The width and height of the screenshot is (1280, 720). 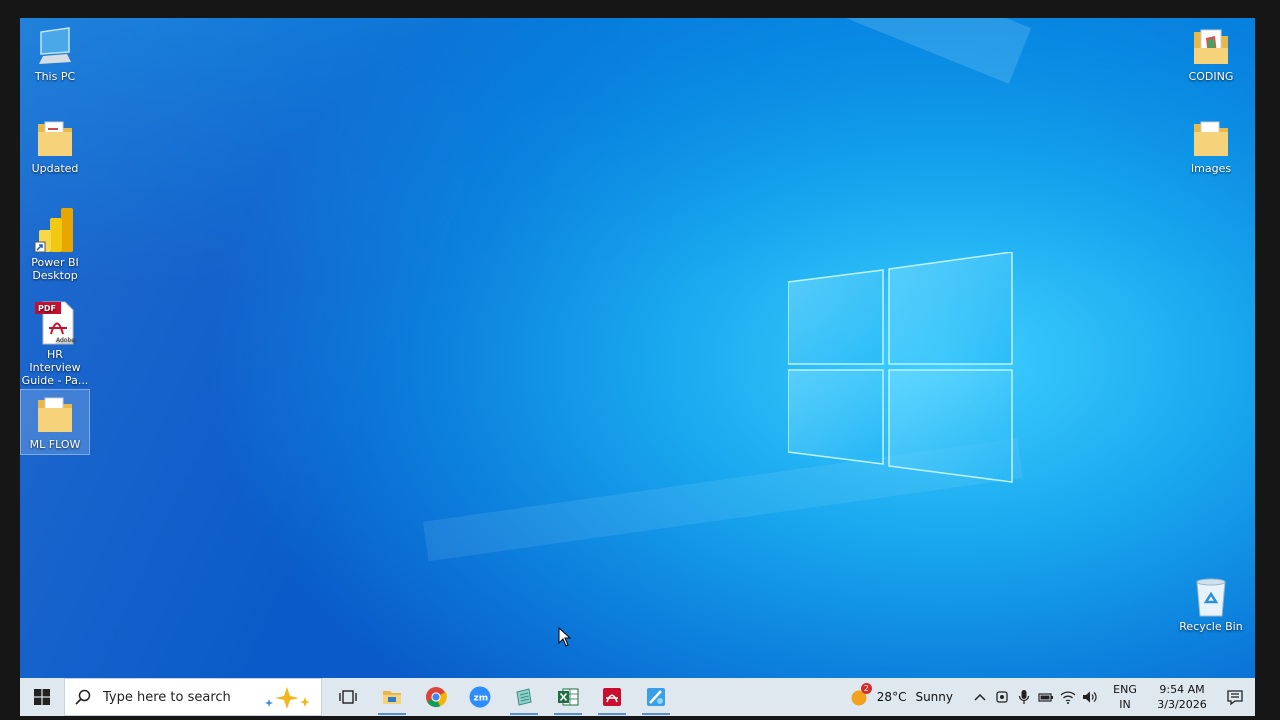 I want to click on windows-start-icon, so click(x=42, y=697).